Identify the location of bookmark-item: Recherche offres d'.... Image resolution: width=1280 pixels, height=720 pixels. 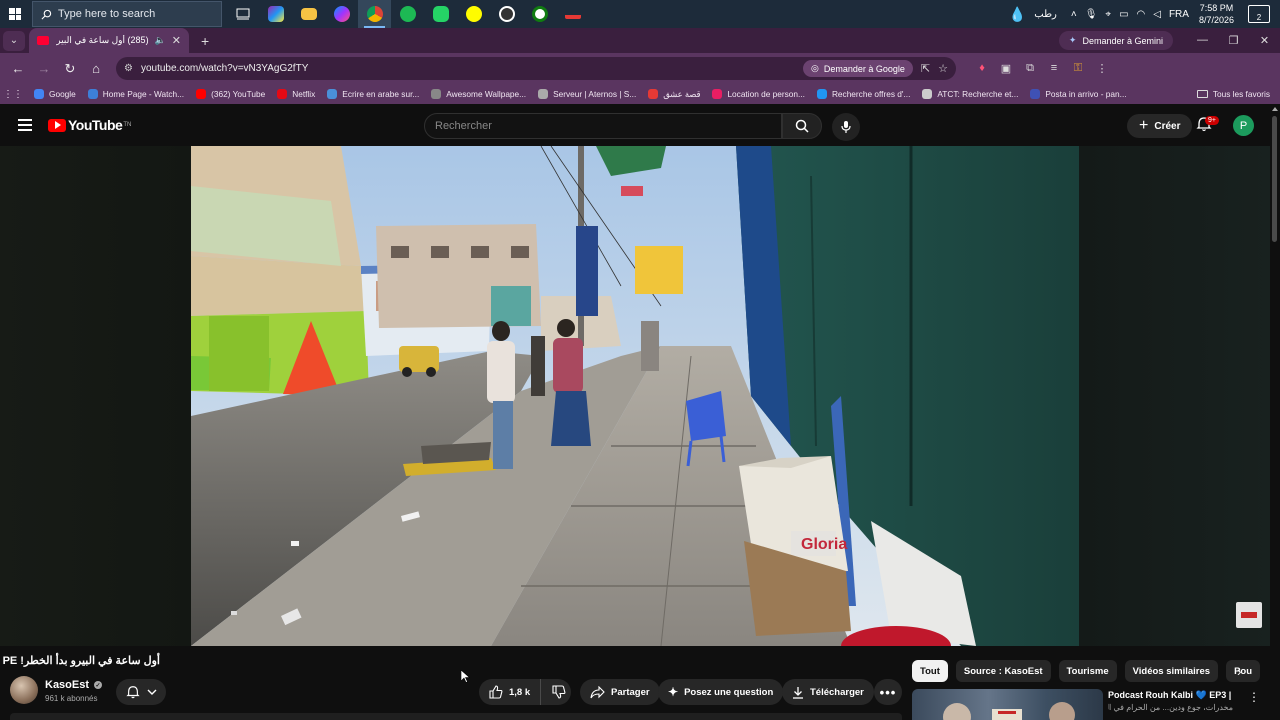
(863, 94).